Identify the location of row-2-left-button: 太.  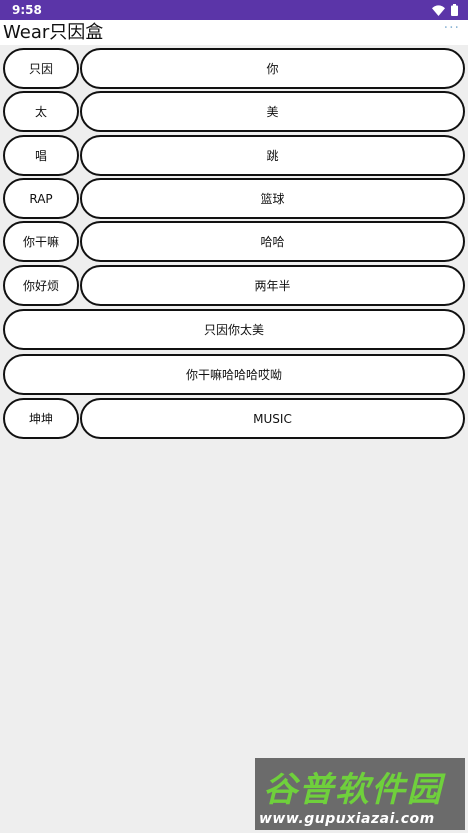
(41, 111).